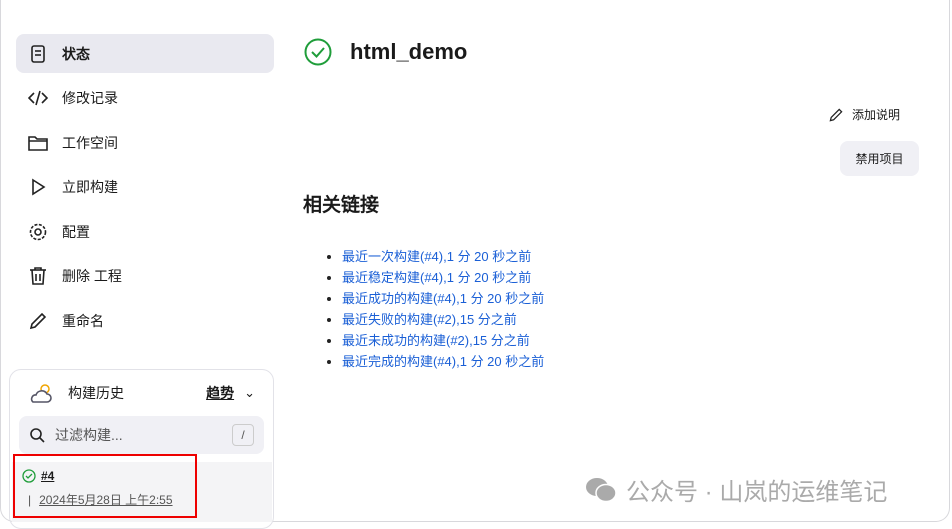  Describe the element at coordinates (145, 231) in the screenshot. I see `sidebar-item-configure: 配置` at that location.